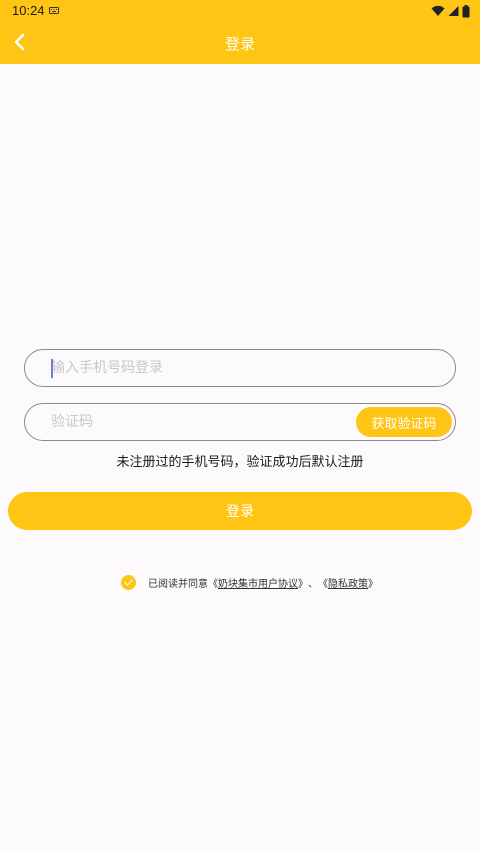 Image resolution: width=480 pixels, height=853 pixels. I want to click on status-time: 10:24, so click(28, 10).